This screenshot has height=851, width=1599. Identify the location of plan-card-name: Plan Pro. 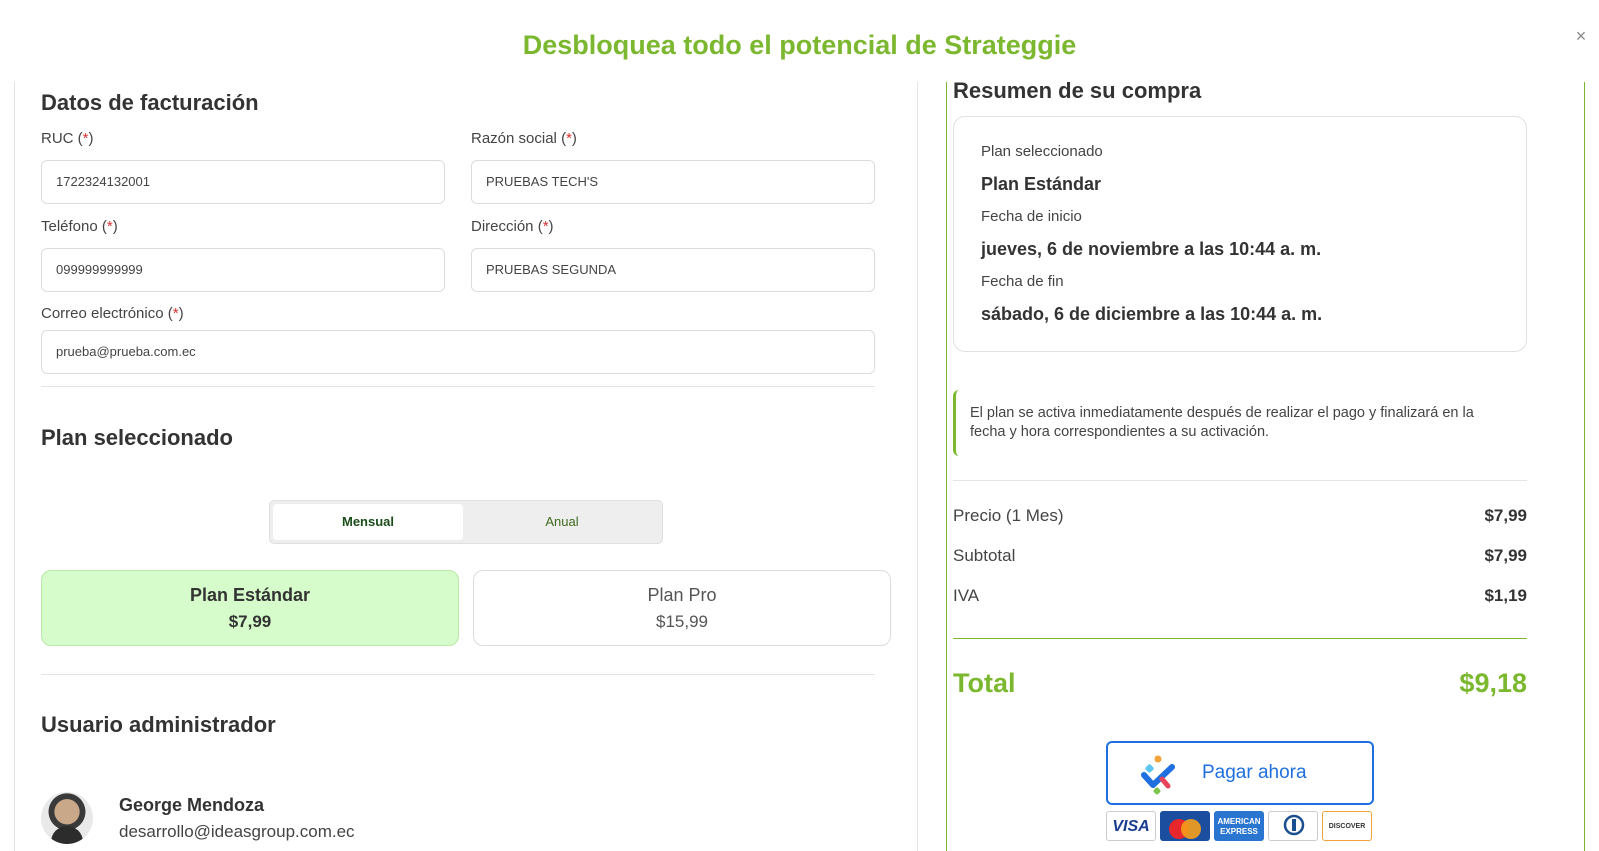
(682, 595).